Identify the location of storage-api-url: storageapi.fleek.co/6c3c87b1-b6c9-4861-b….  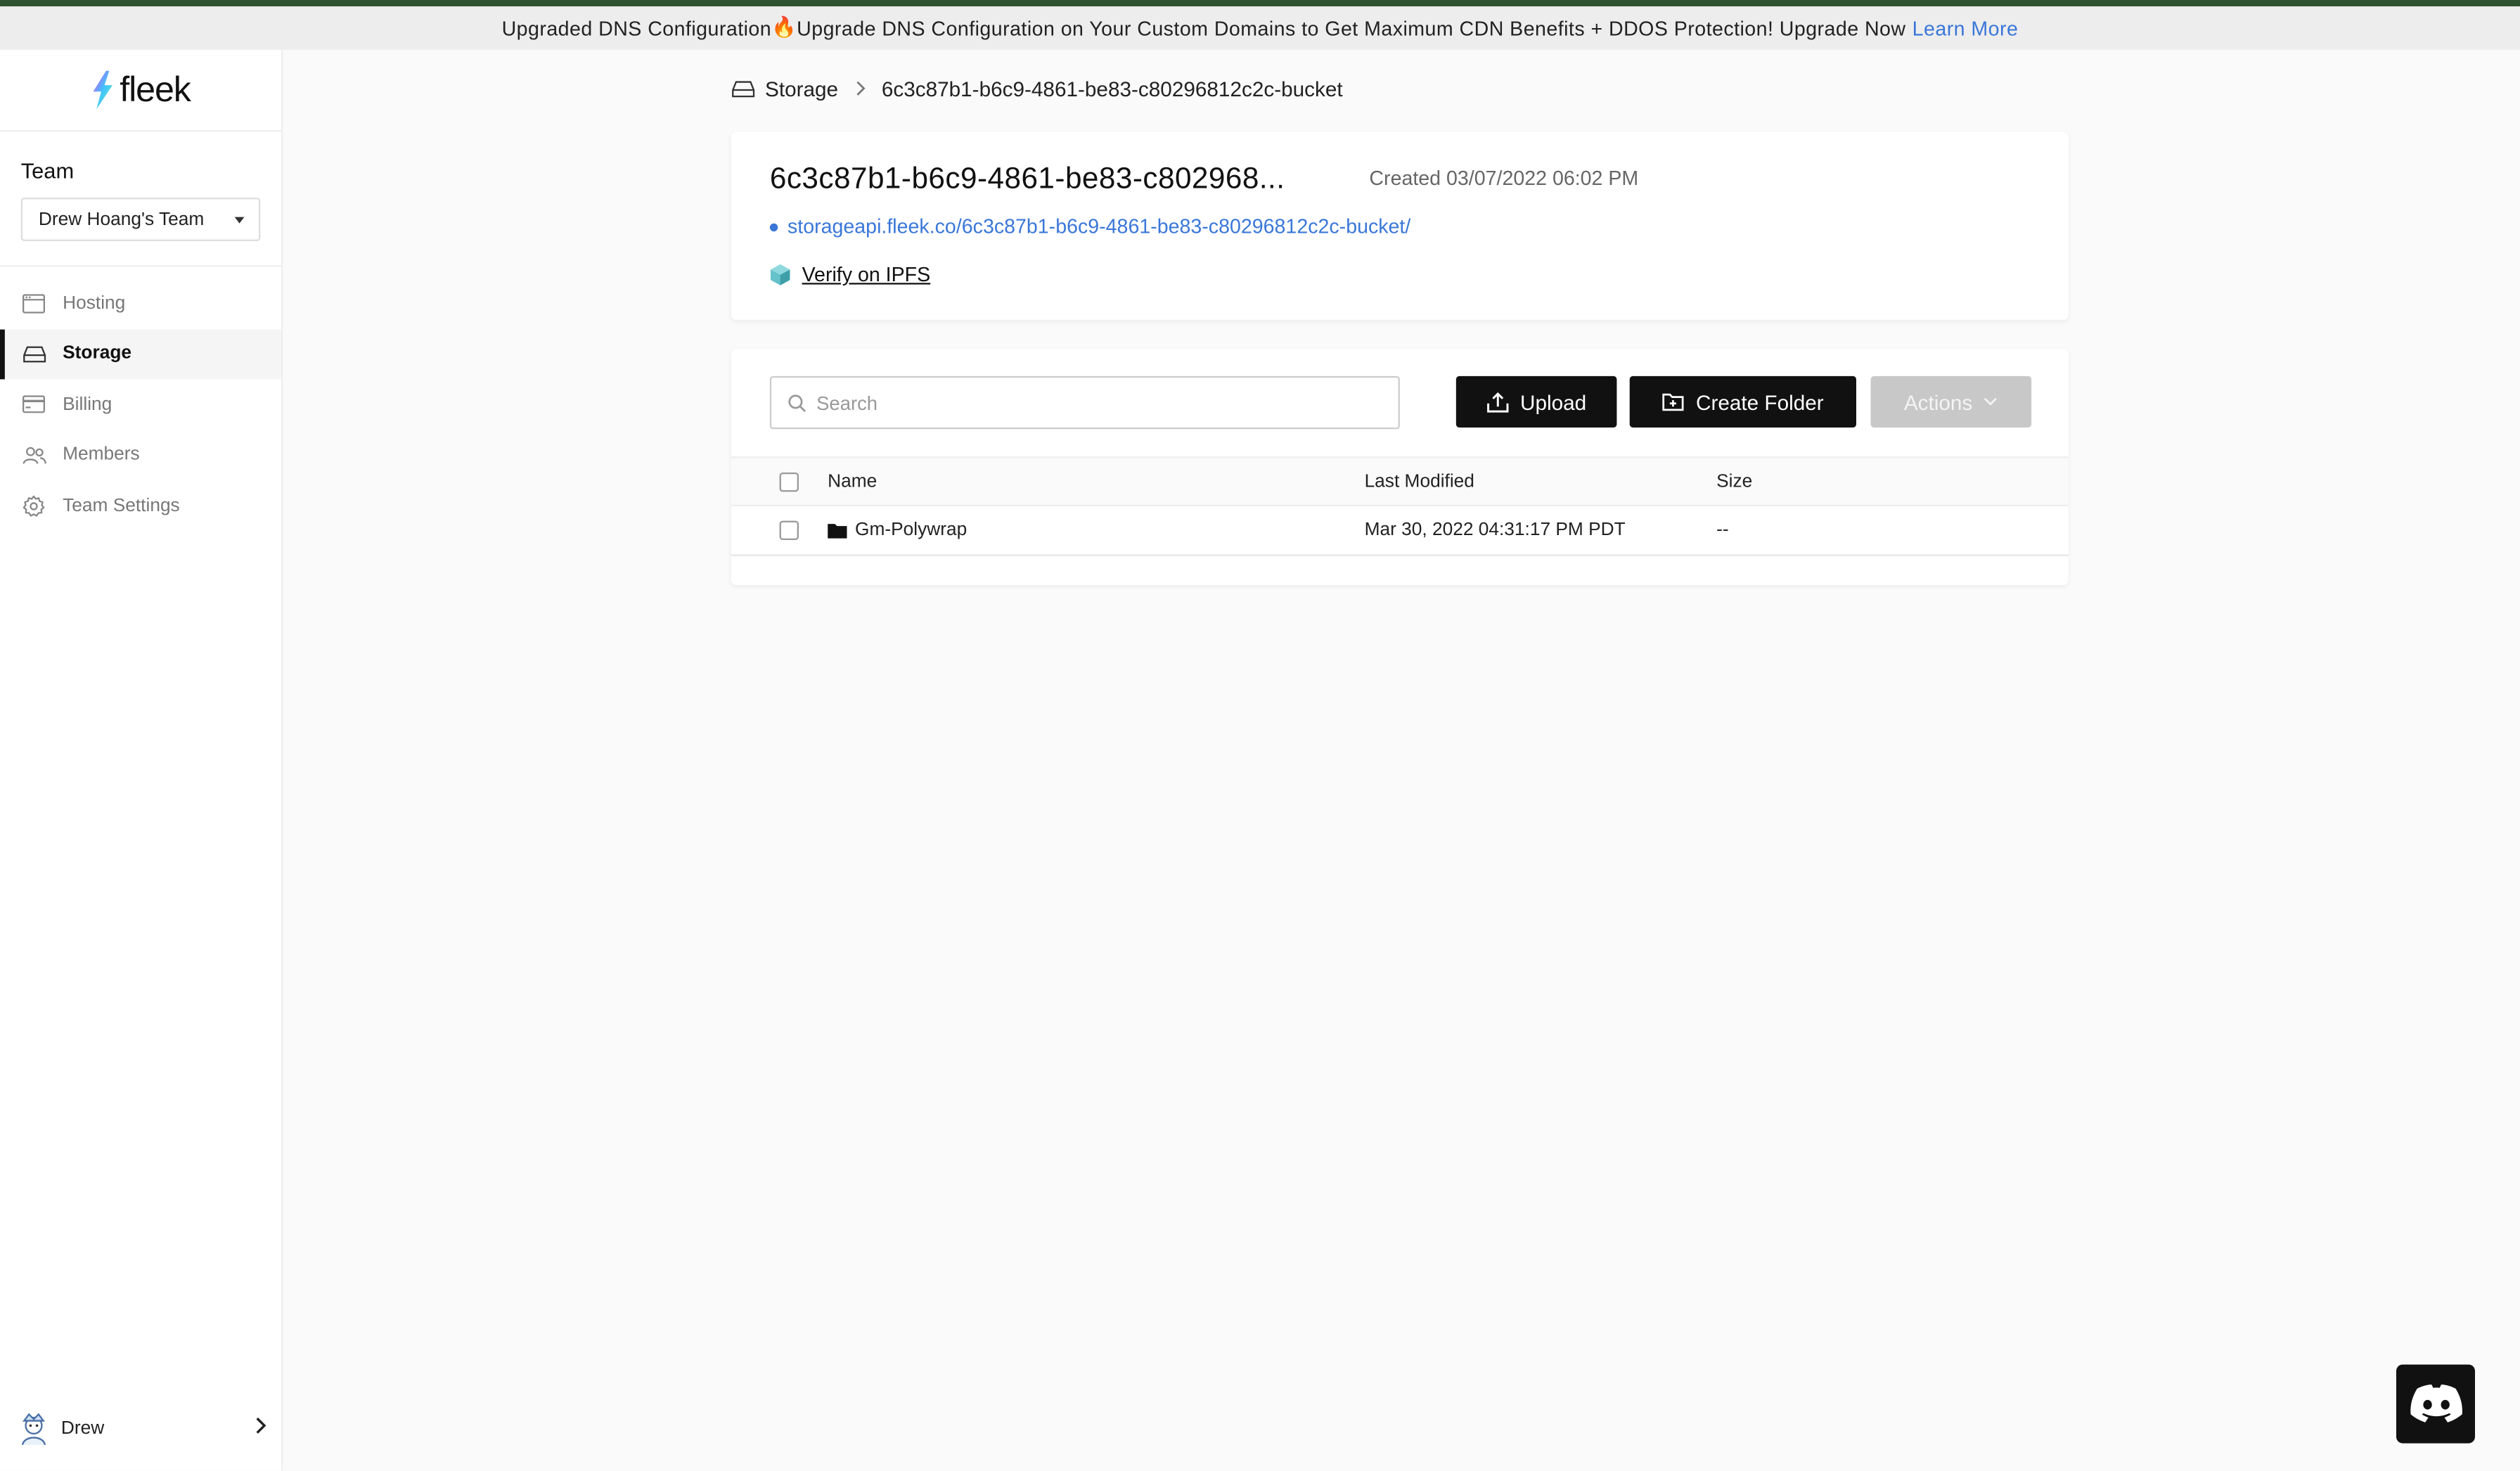
(1099, 226).